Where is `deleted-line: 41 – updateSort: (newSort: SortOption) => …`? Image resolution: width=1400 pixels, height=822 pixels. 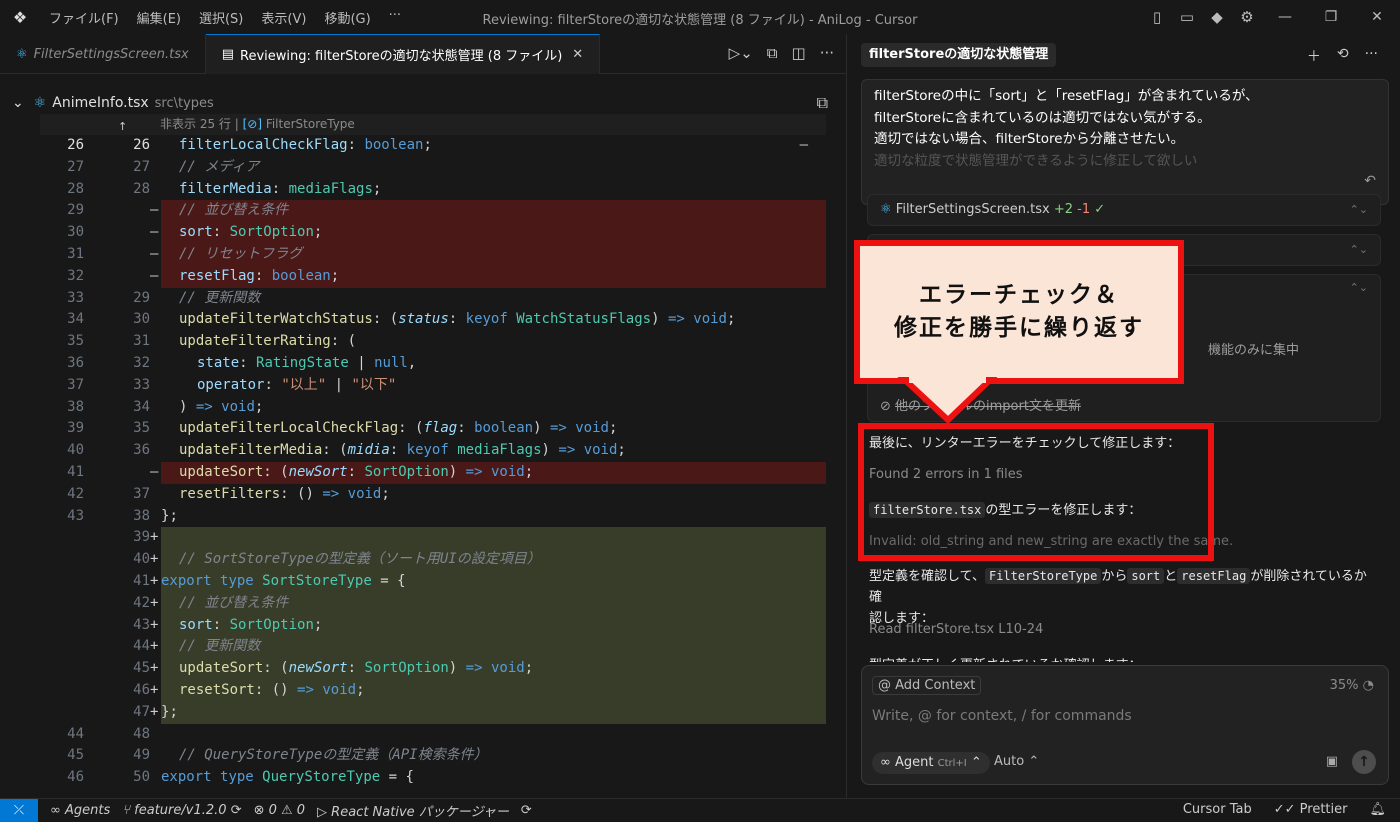 deleted-line: 41 – updateSort: (newSort: SortOption) => … is located at coordinates (413, 473).